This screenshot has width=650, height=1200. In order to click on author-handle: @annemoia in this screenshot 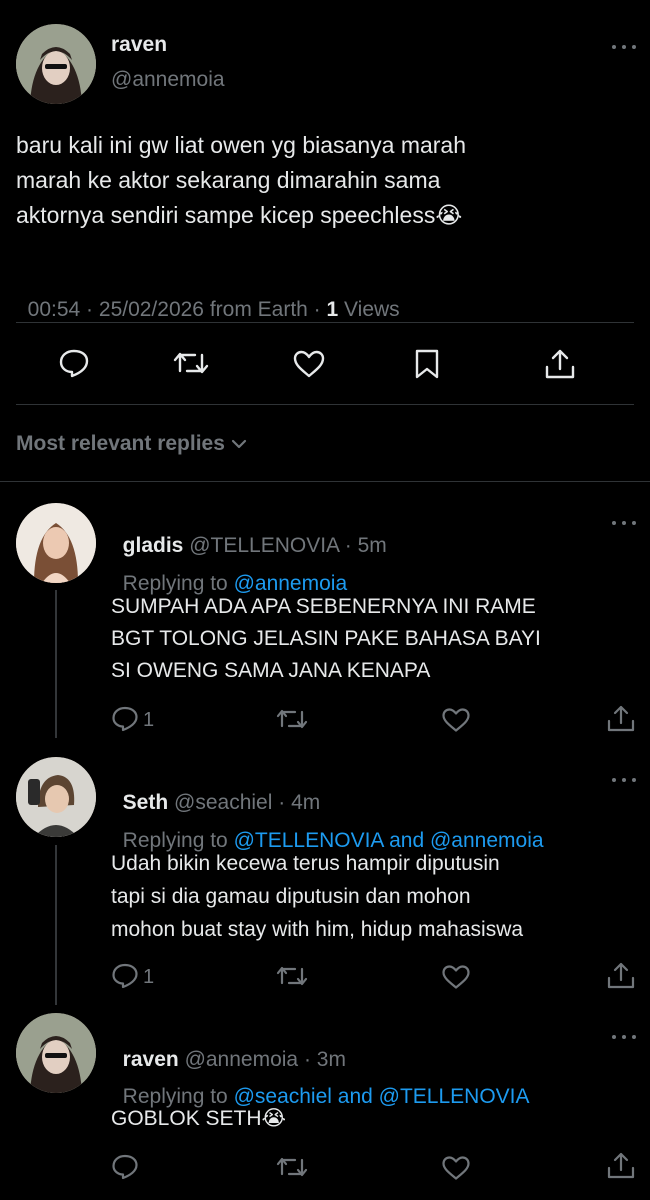, I will do `click(168, 80)`.